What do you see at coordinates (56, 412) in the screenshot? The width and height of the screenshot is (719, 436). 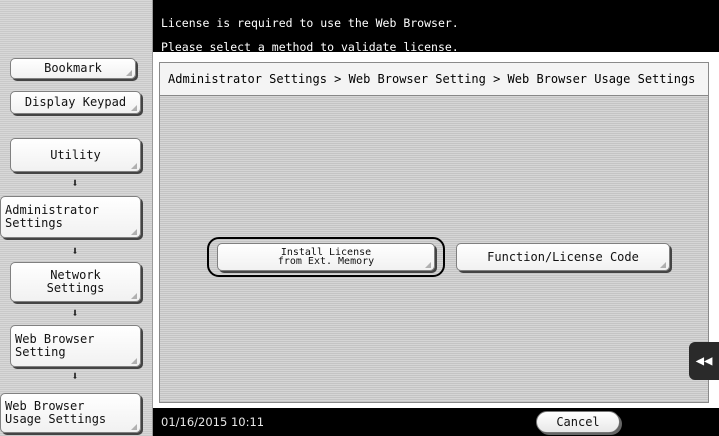 I see `sidebar-item-label: Web Browser Usage Settings` at bounding box center [56, 412].